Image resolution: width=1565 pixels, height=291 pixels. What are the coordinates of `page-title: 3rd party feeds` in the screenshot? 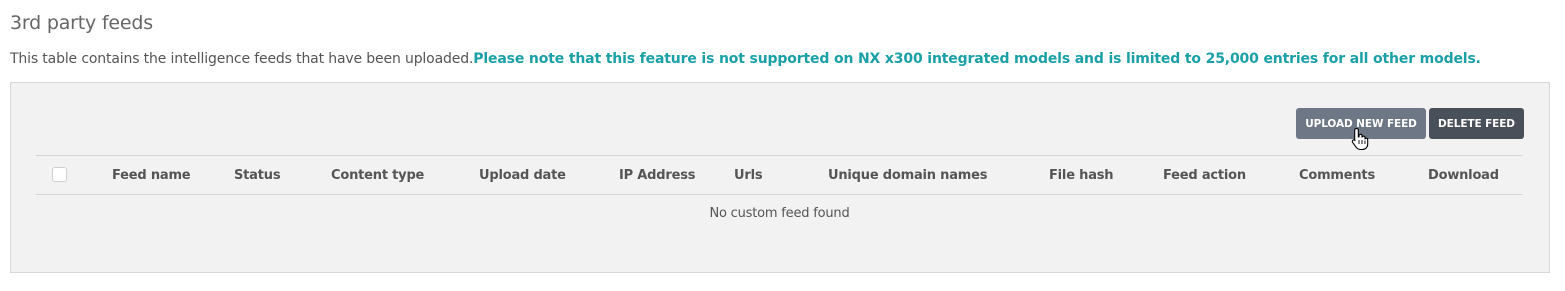 It's located at (81, 23).